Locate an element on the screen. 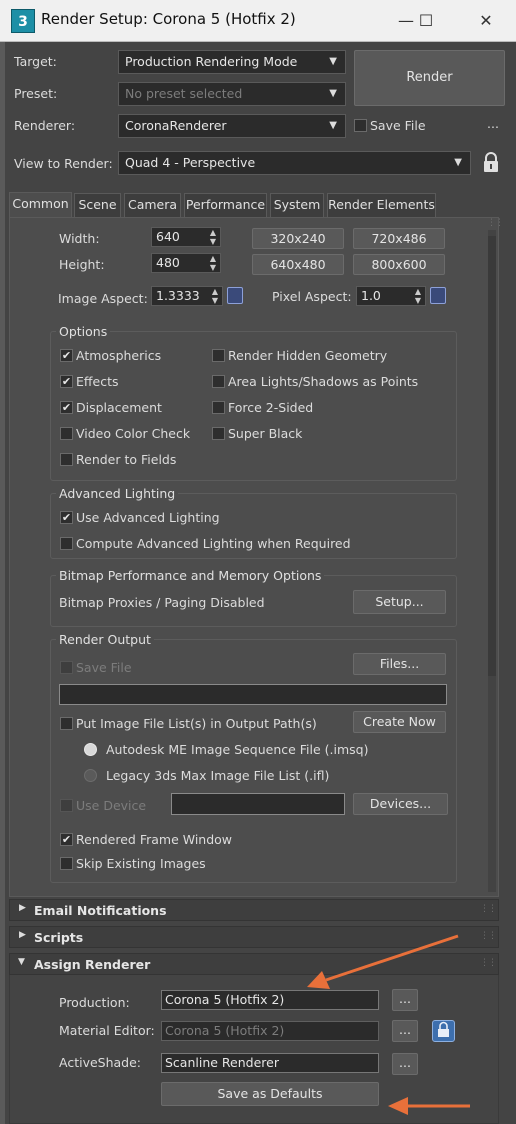 Image resolution: width=516 pixels, height=1124 pixels. annotation-arrow-save-defaults is located at coordinates (429, 1106).